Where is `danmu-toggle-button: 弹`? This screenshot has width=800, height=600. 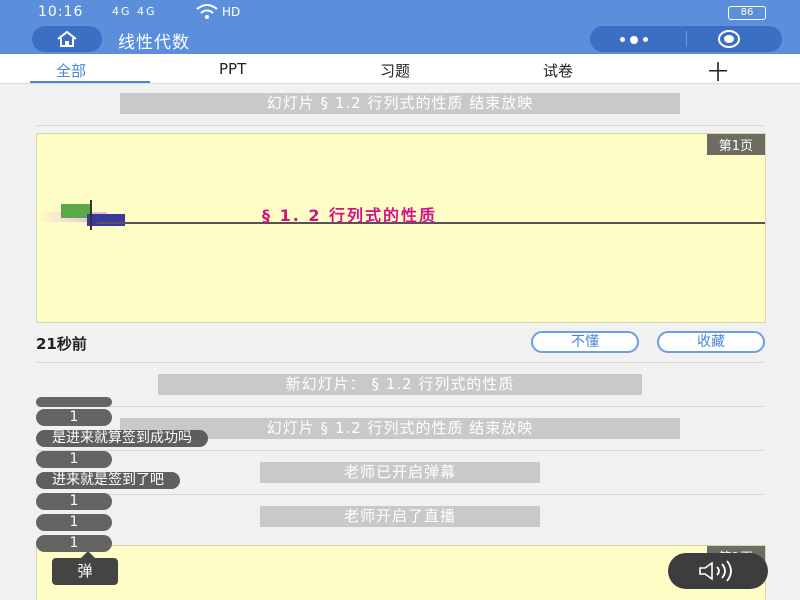 danmu-toggle-button: 弹 is located at coordinates (85, 568).